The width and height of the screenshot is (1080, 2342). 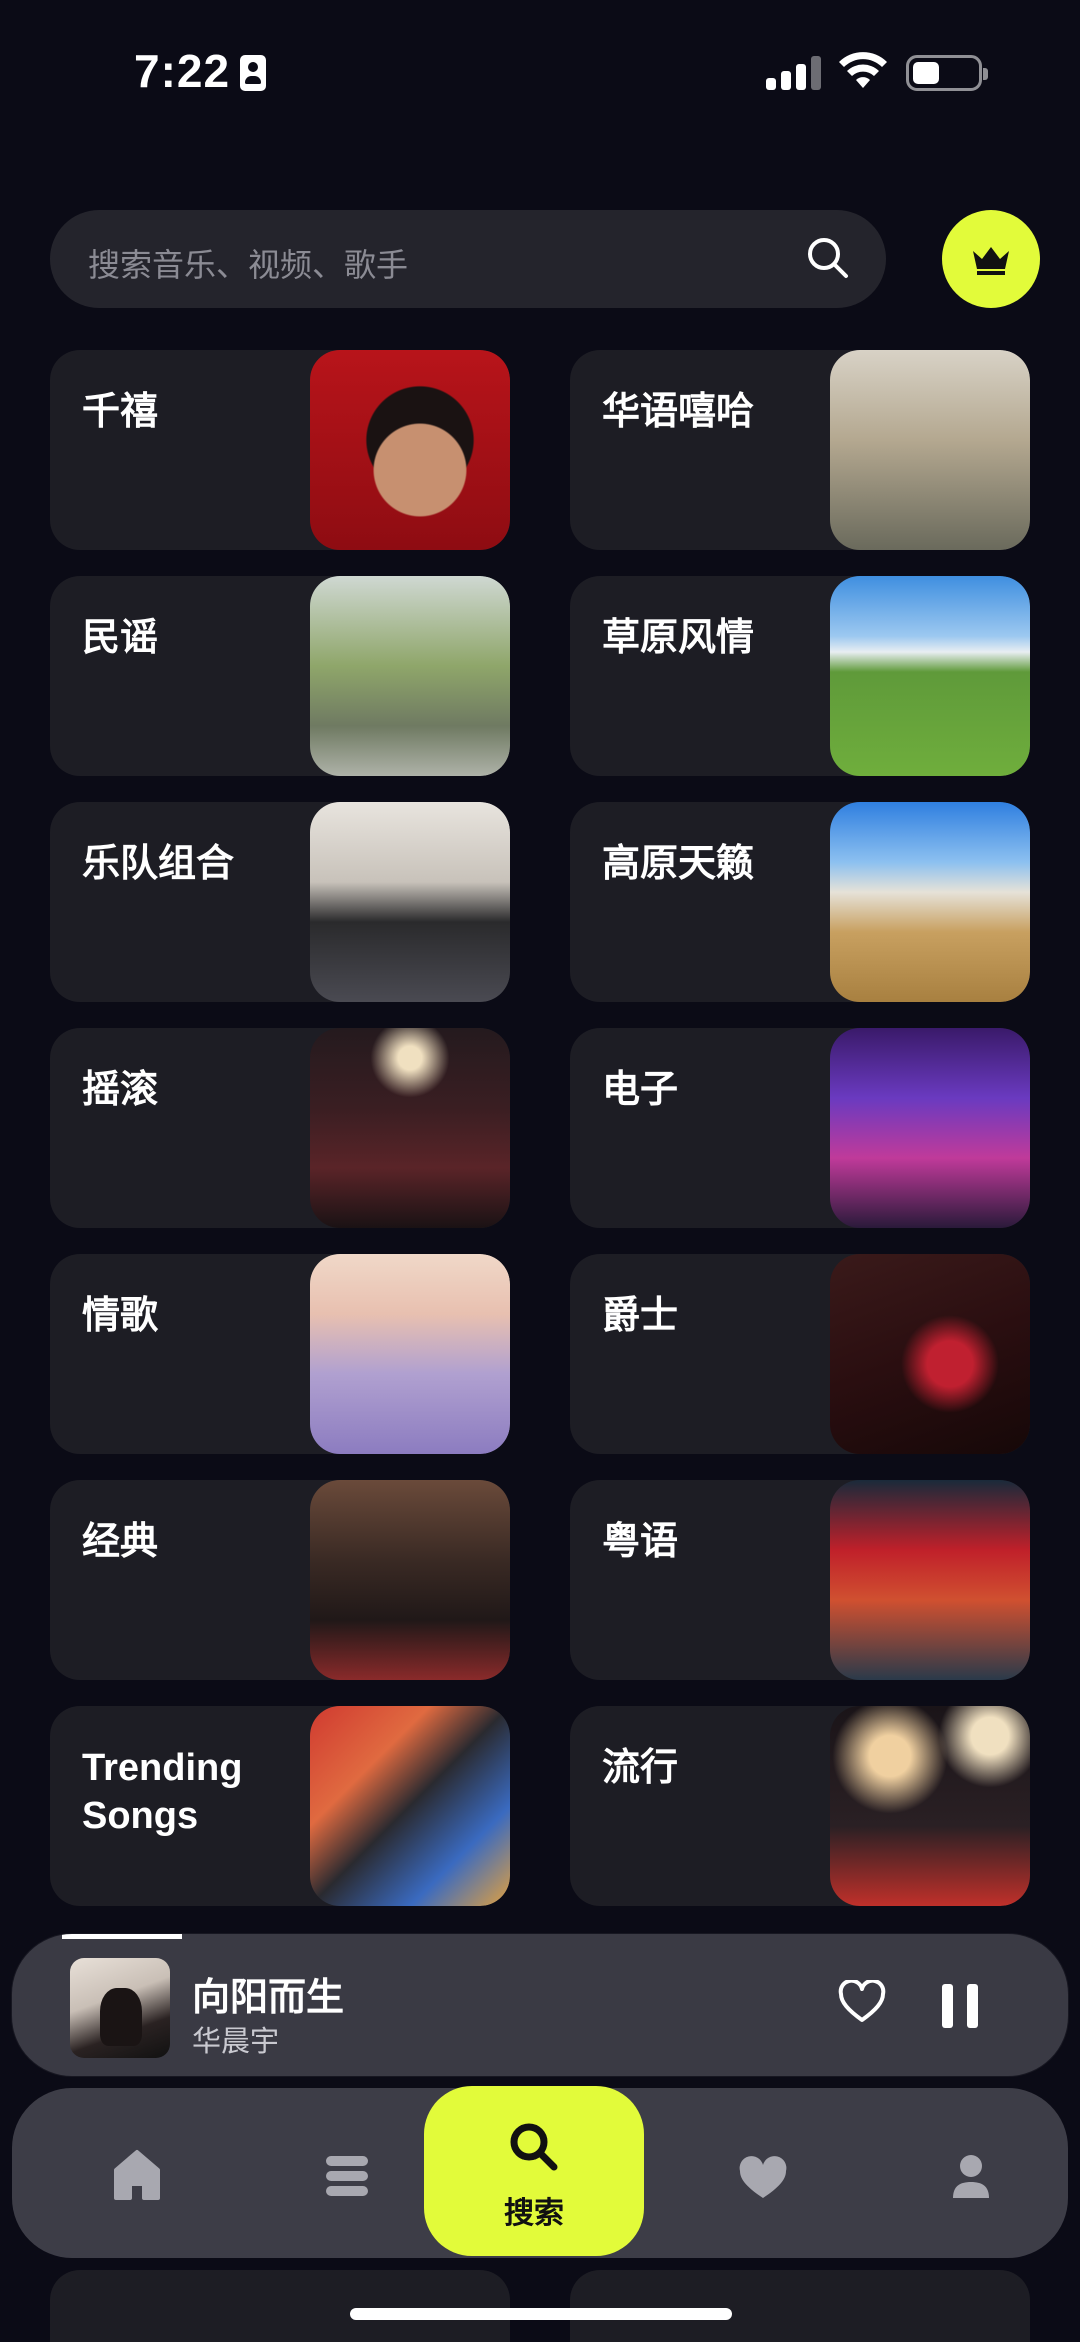 What do you see at coordinates (534, 2147) in the screenshot?
I see `search-tab-icon` at bounding box center [534, 2147].